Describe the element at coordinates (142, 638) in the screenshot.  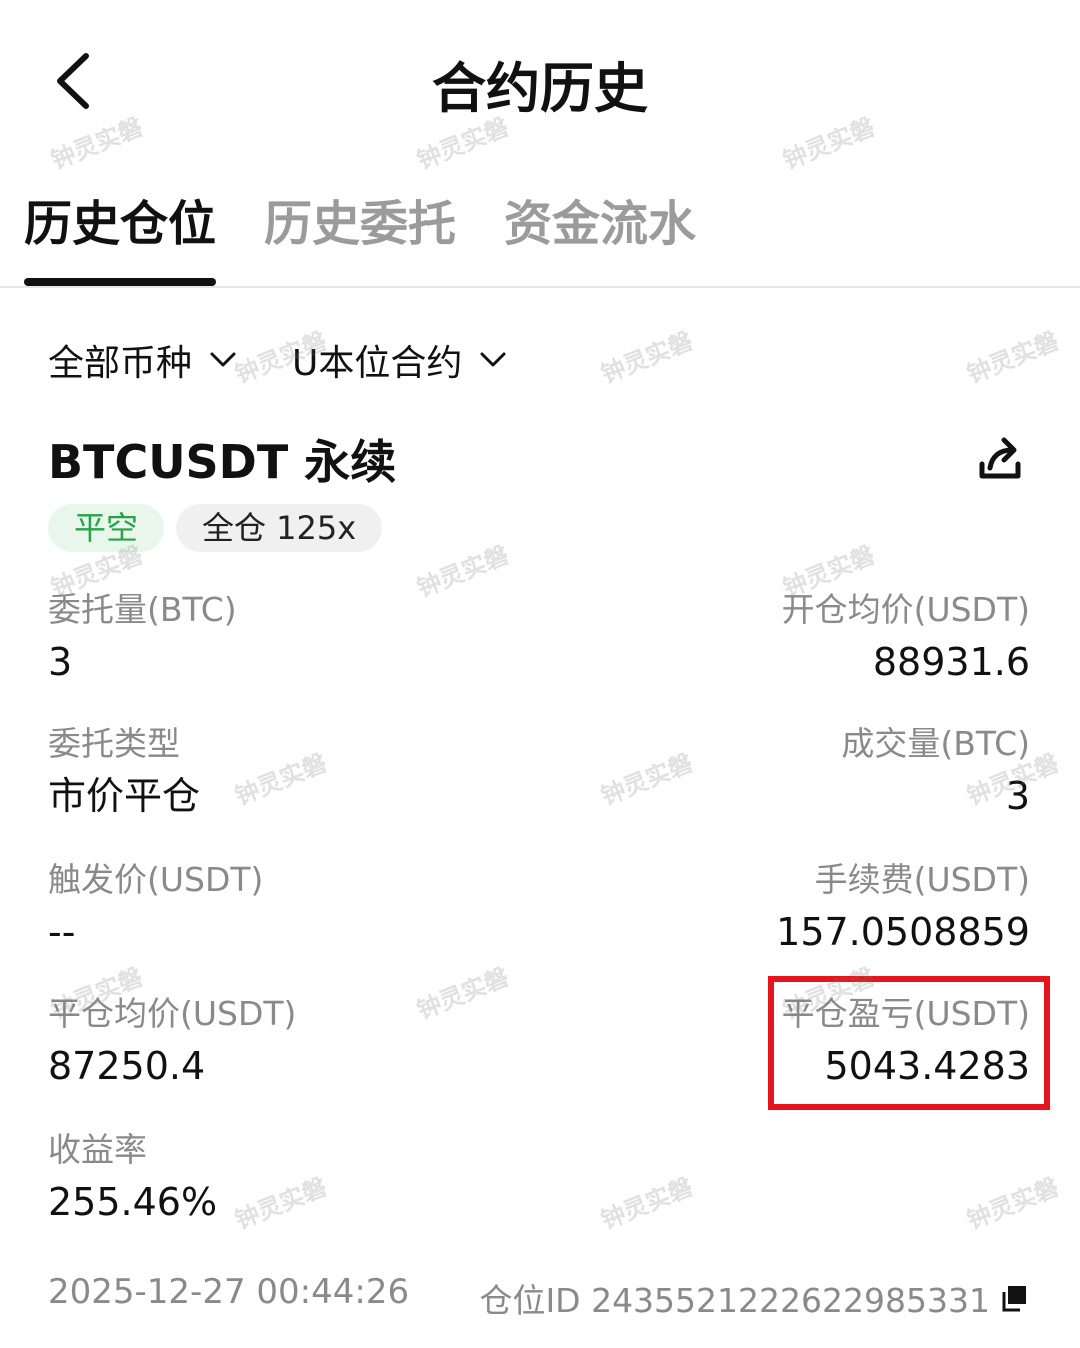
I see `order-qty-field: 委托量(BTC) 3` at that location.